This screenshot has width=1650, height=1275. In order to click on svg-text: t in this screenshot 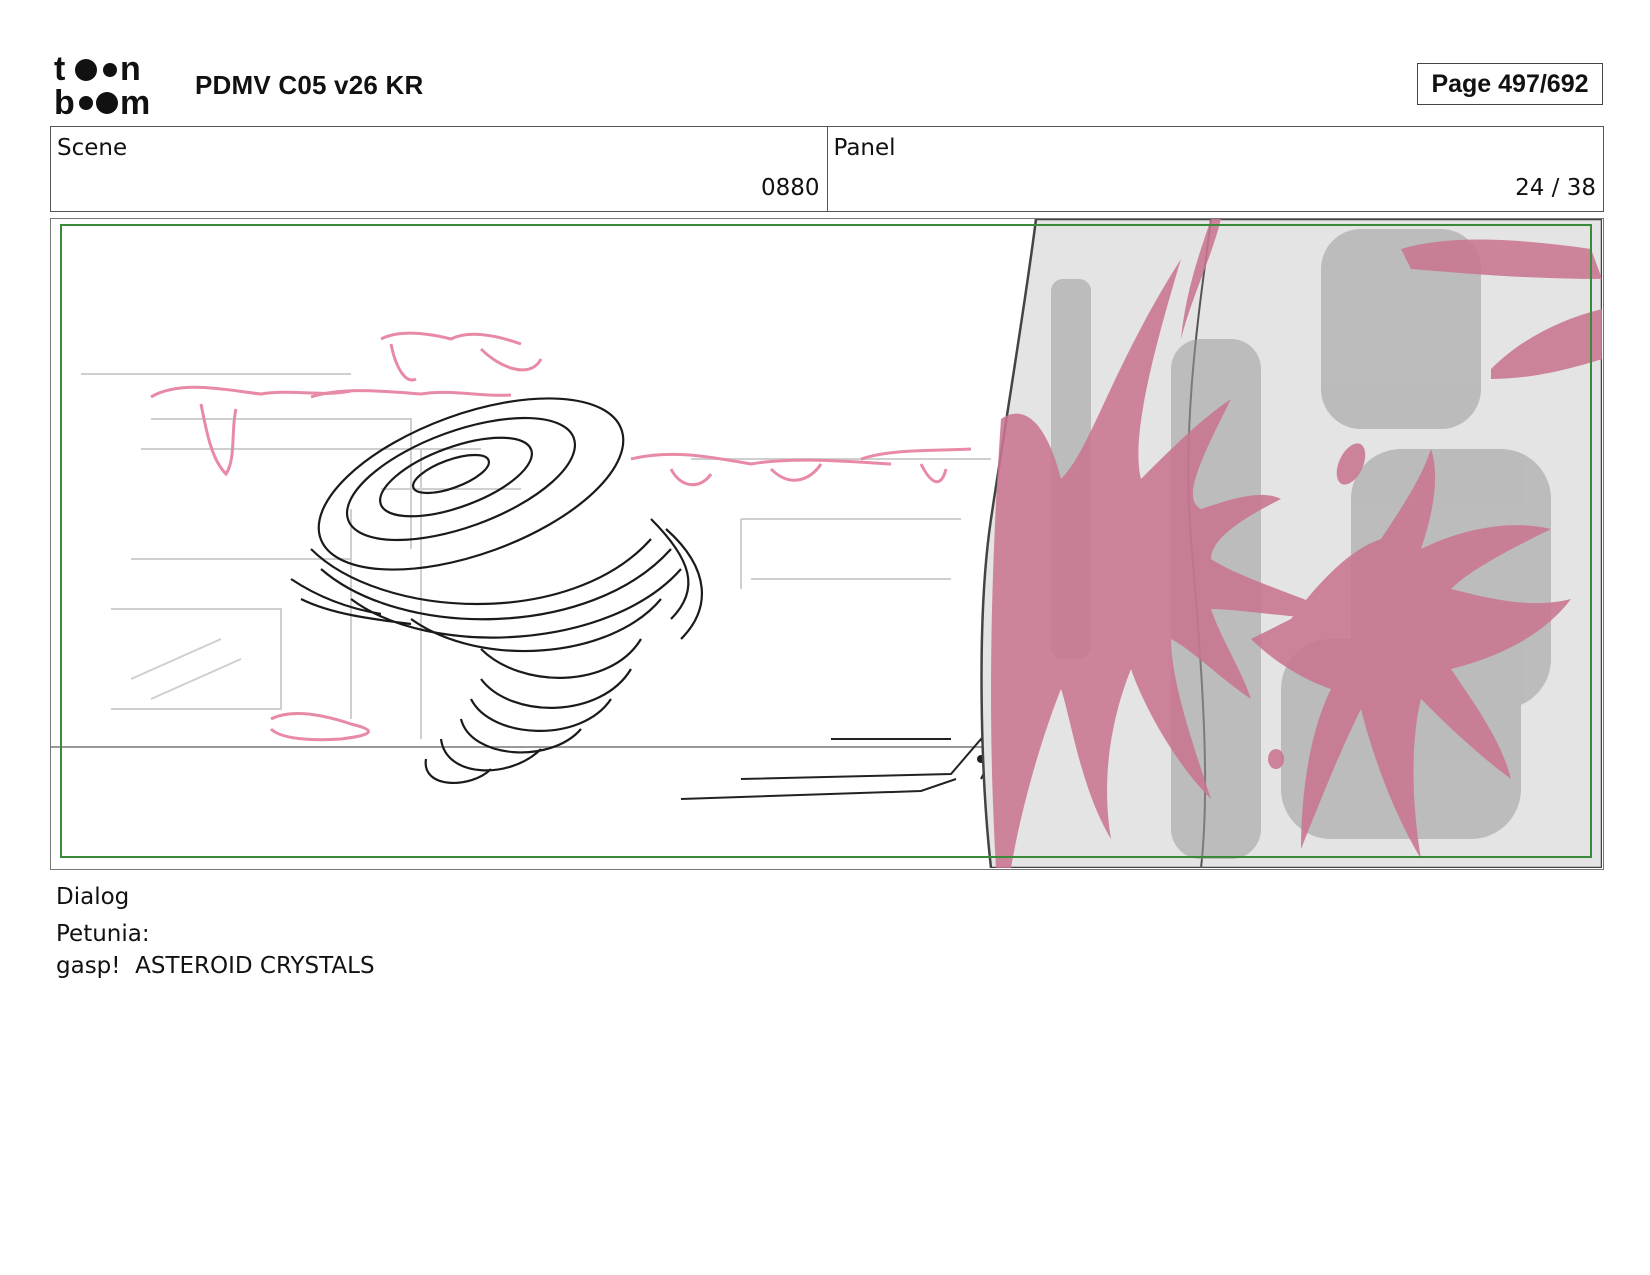, I will do `click(59, 70)`.